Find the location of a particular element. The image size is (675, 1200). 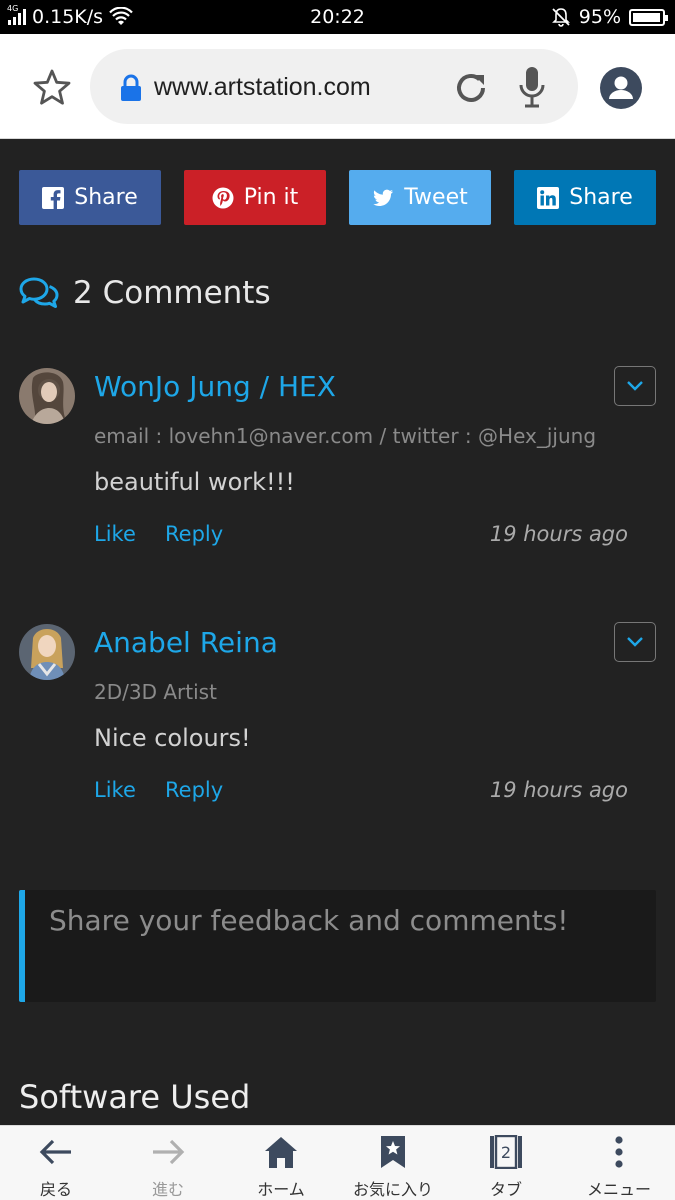

microphone-icon is located at coordinates (532, 87).